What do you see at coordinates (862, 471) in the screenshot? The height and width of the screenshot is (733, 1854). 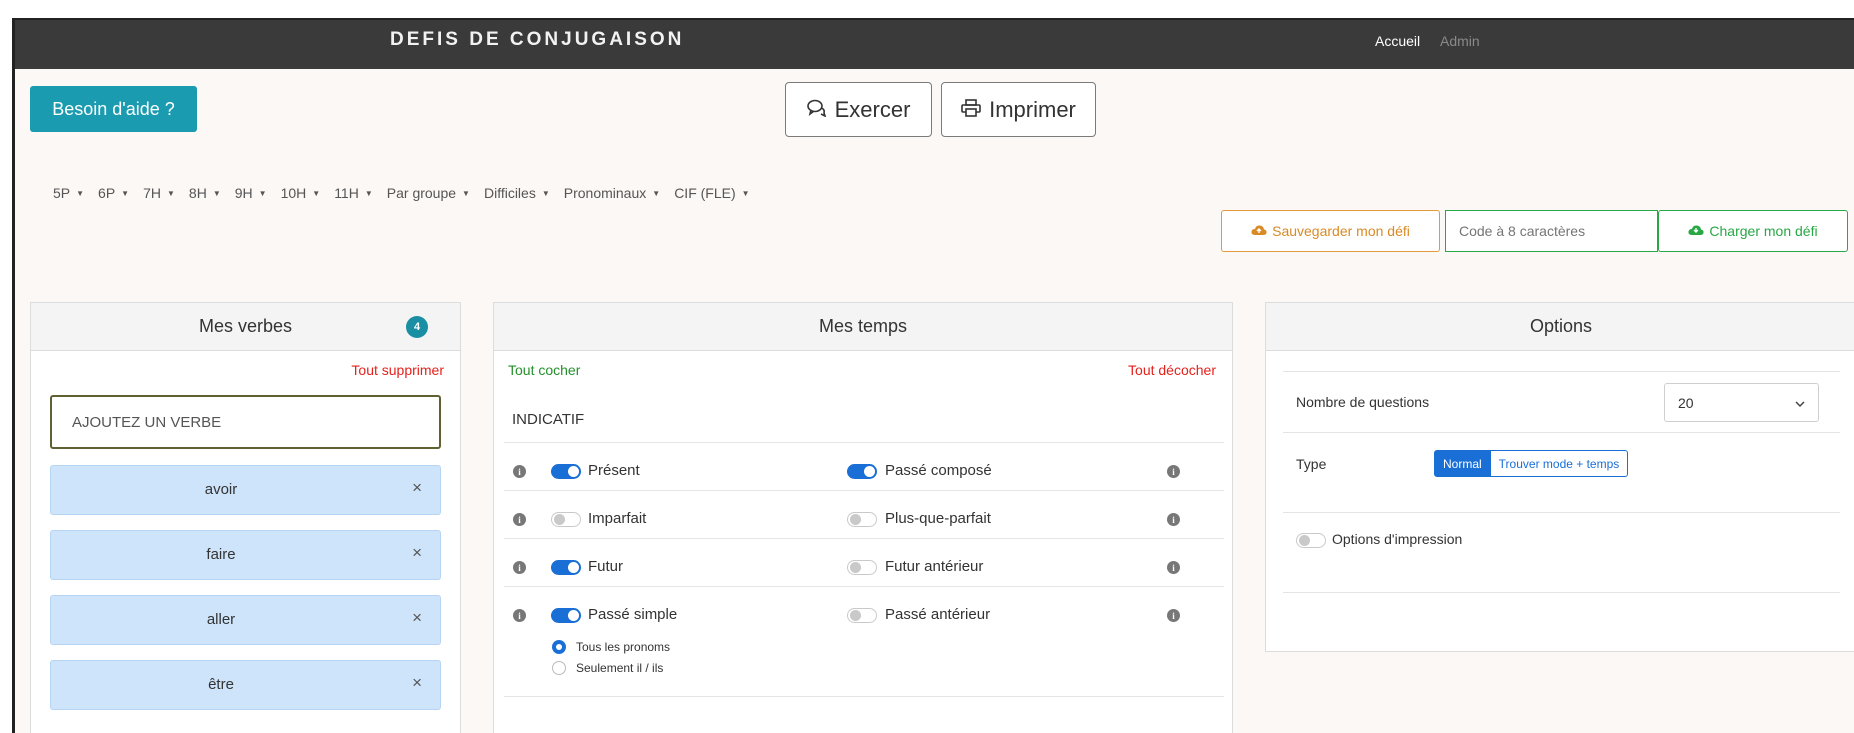 I see `tense-toggle-passe-compose` at bounding box center [862, 471].